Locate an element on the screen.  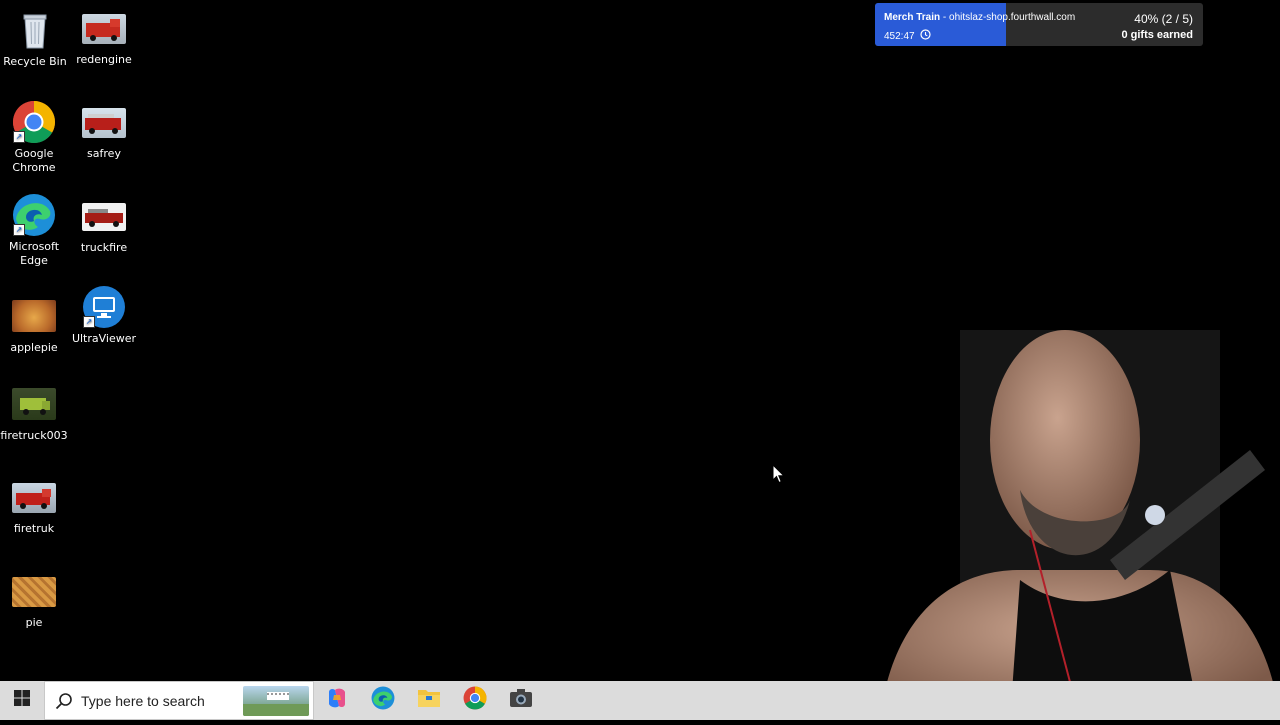
merch-title: Merch Train is located at coordinates (912, 17).